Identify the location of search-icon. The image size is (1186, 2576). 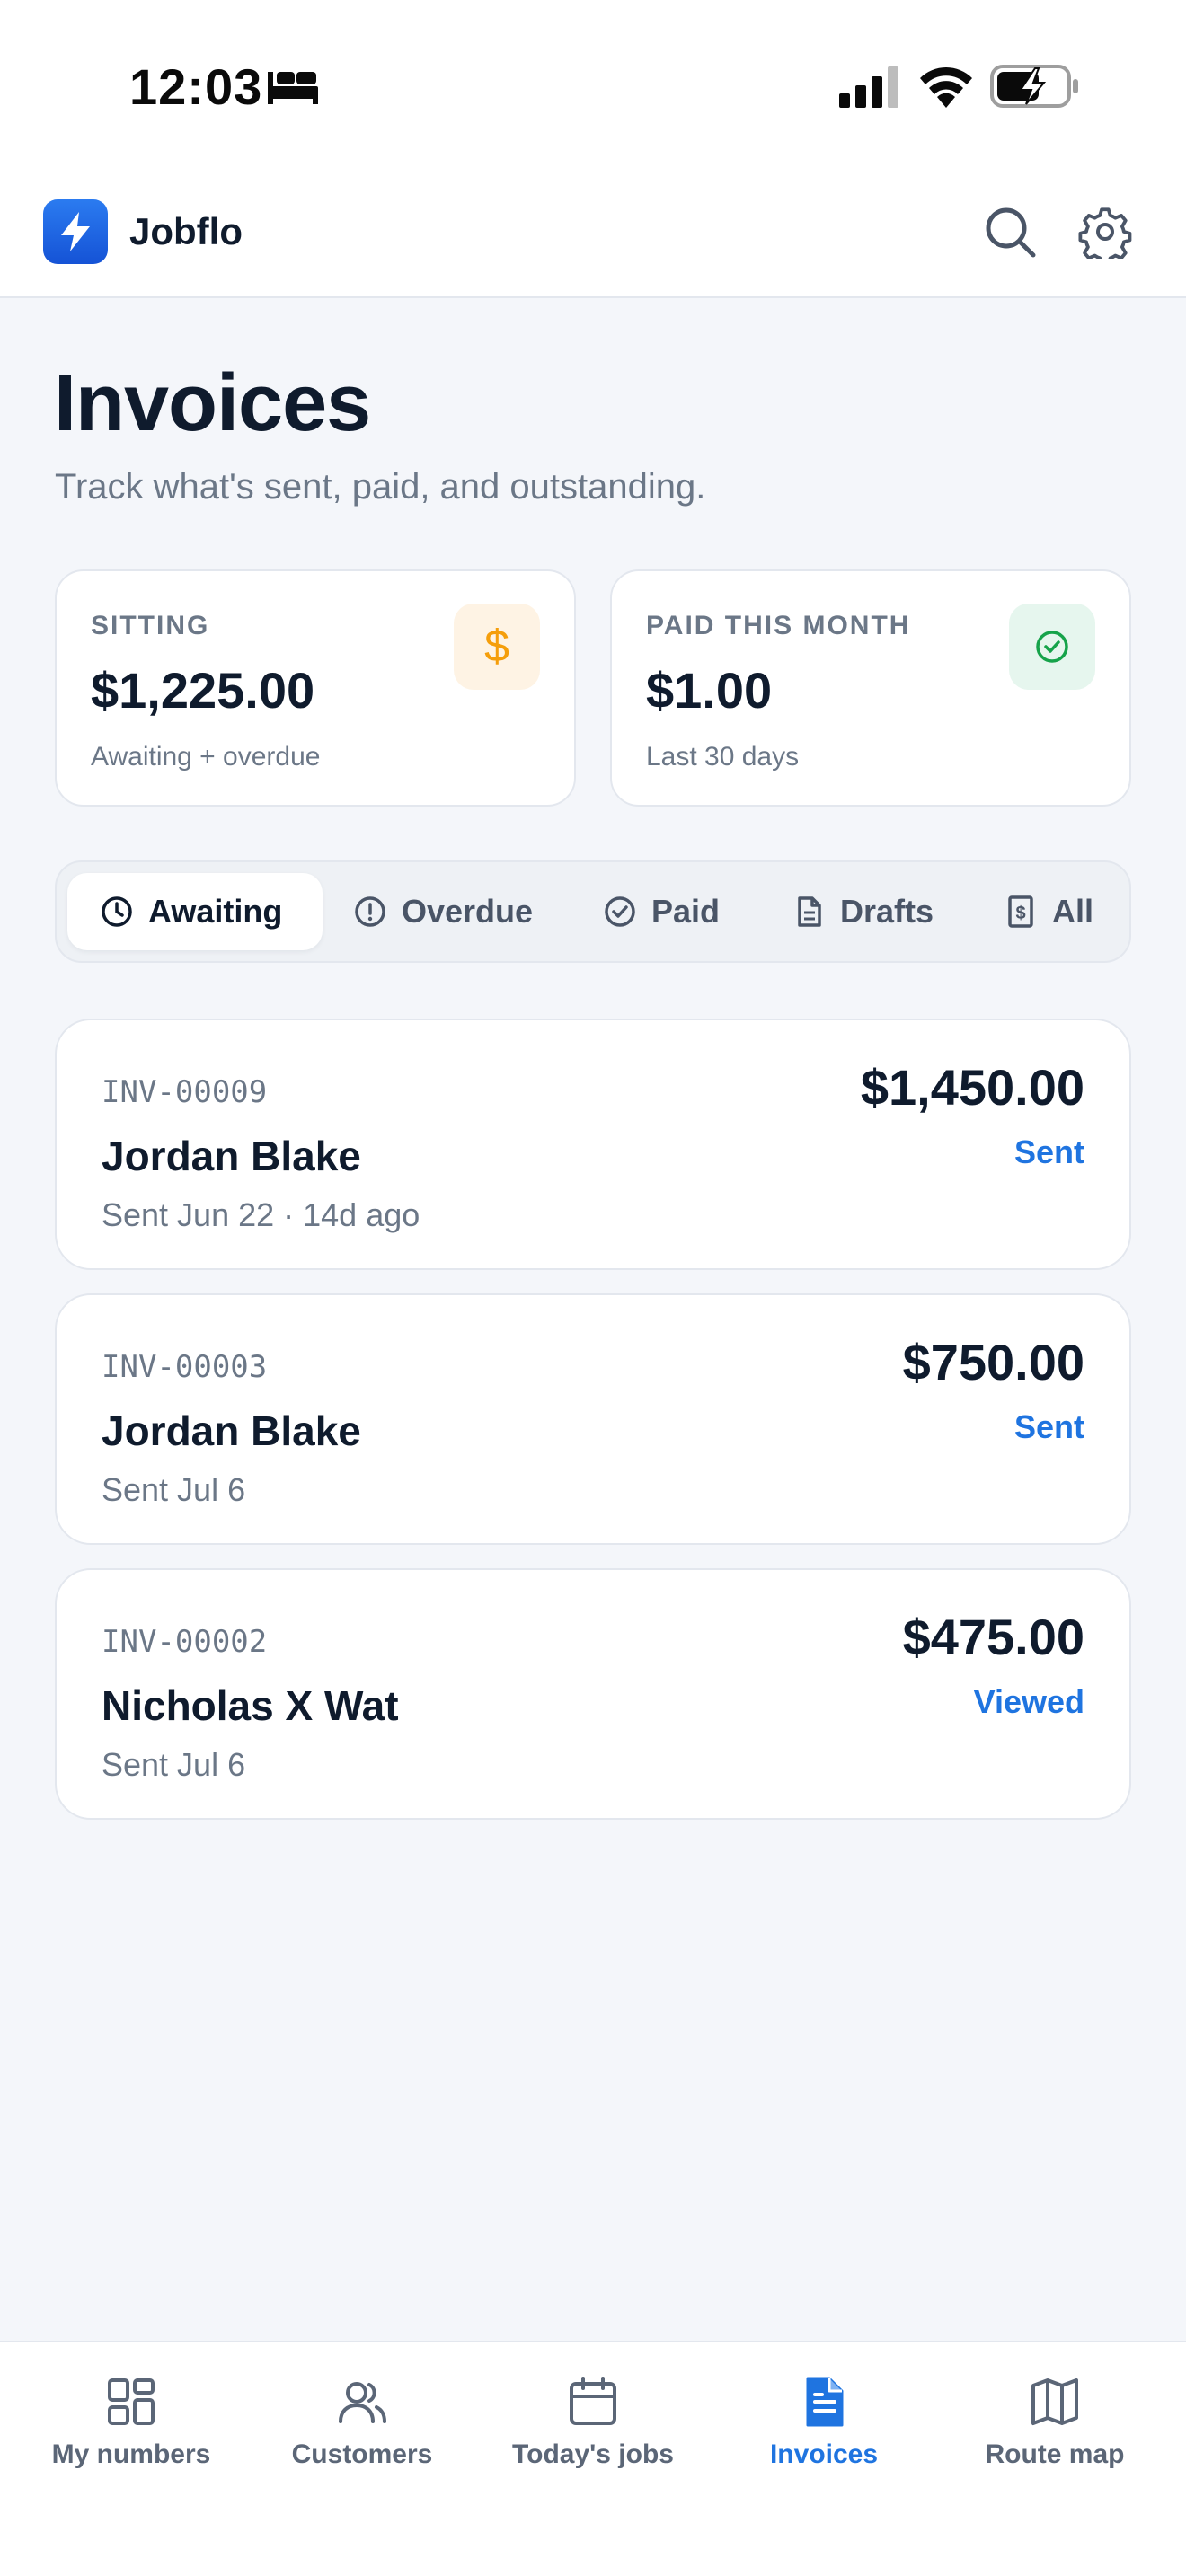
(1010, 231).